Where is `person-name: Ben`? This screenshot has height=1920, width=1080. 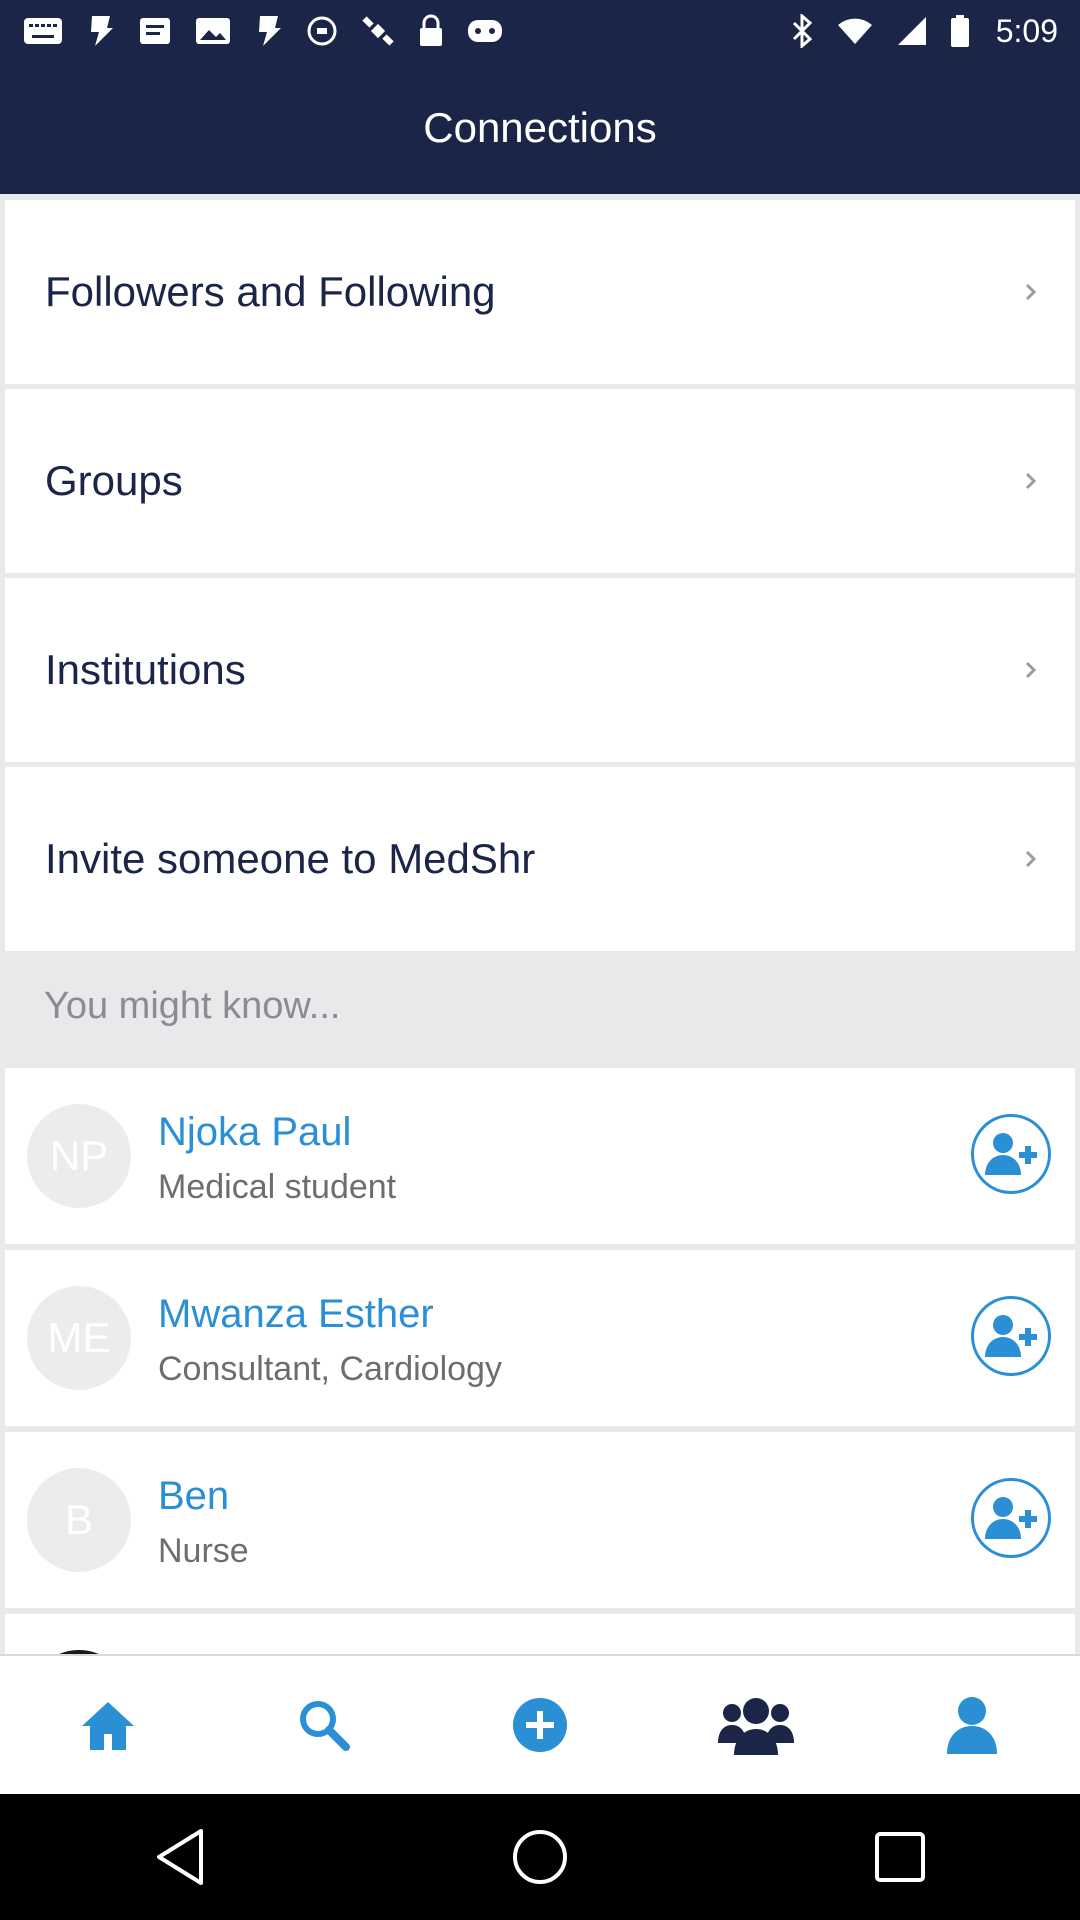 person-name: Ben is located at coordinates (193, 1496).